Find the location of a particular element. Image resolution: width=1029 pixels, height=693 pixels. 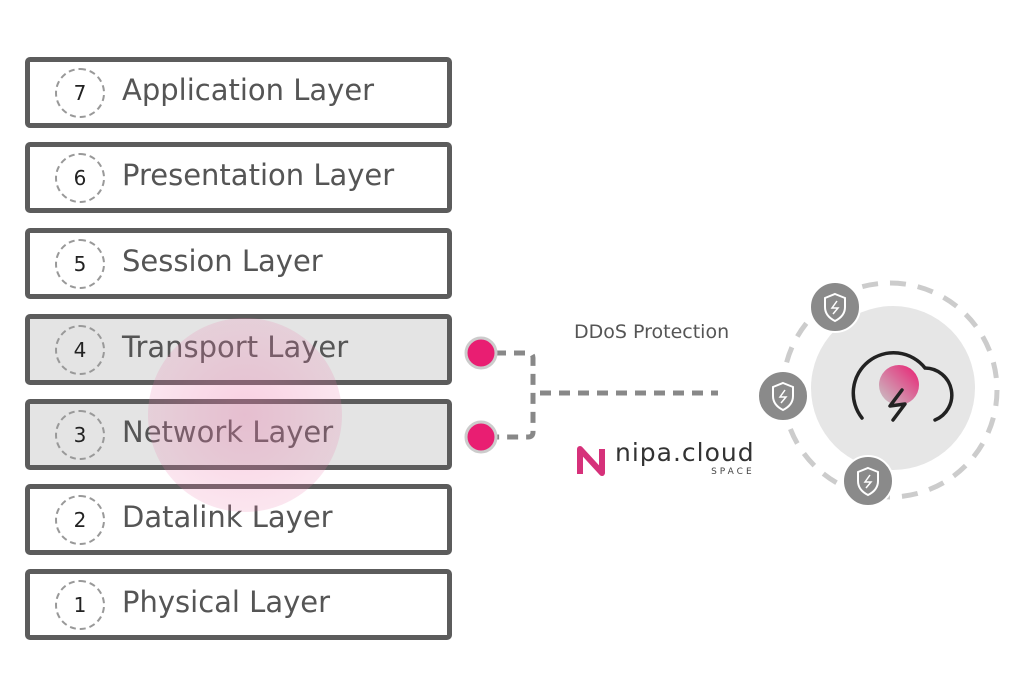

connector-bracket is located at coordinates (606, 395).